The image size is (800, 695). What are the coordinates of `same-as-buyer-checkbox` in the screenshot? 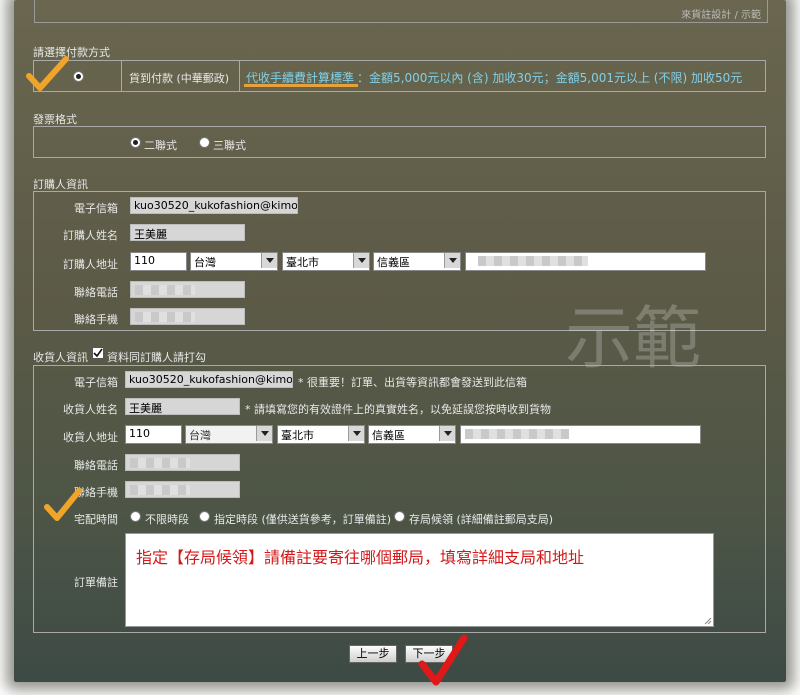 It's located at (98, 353).